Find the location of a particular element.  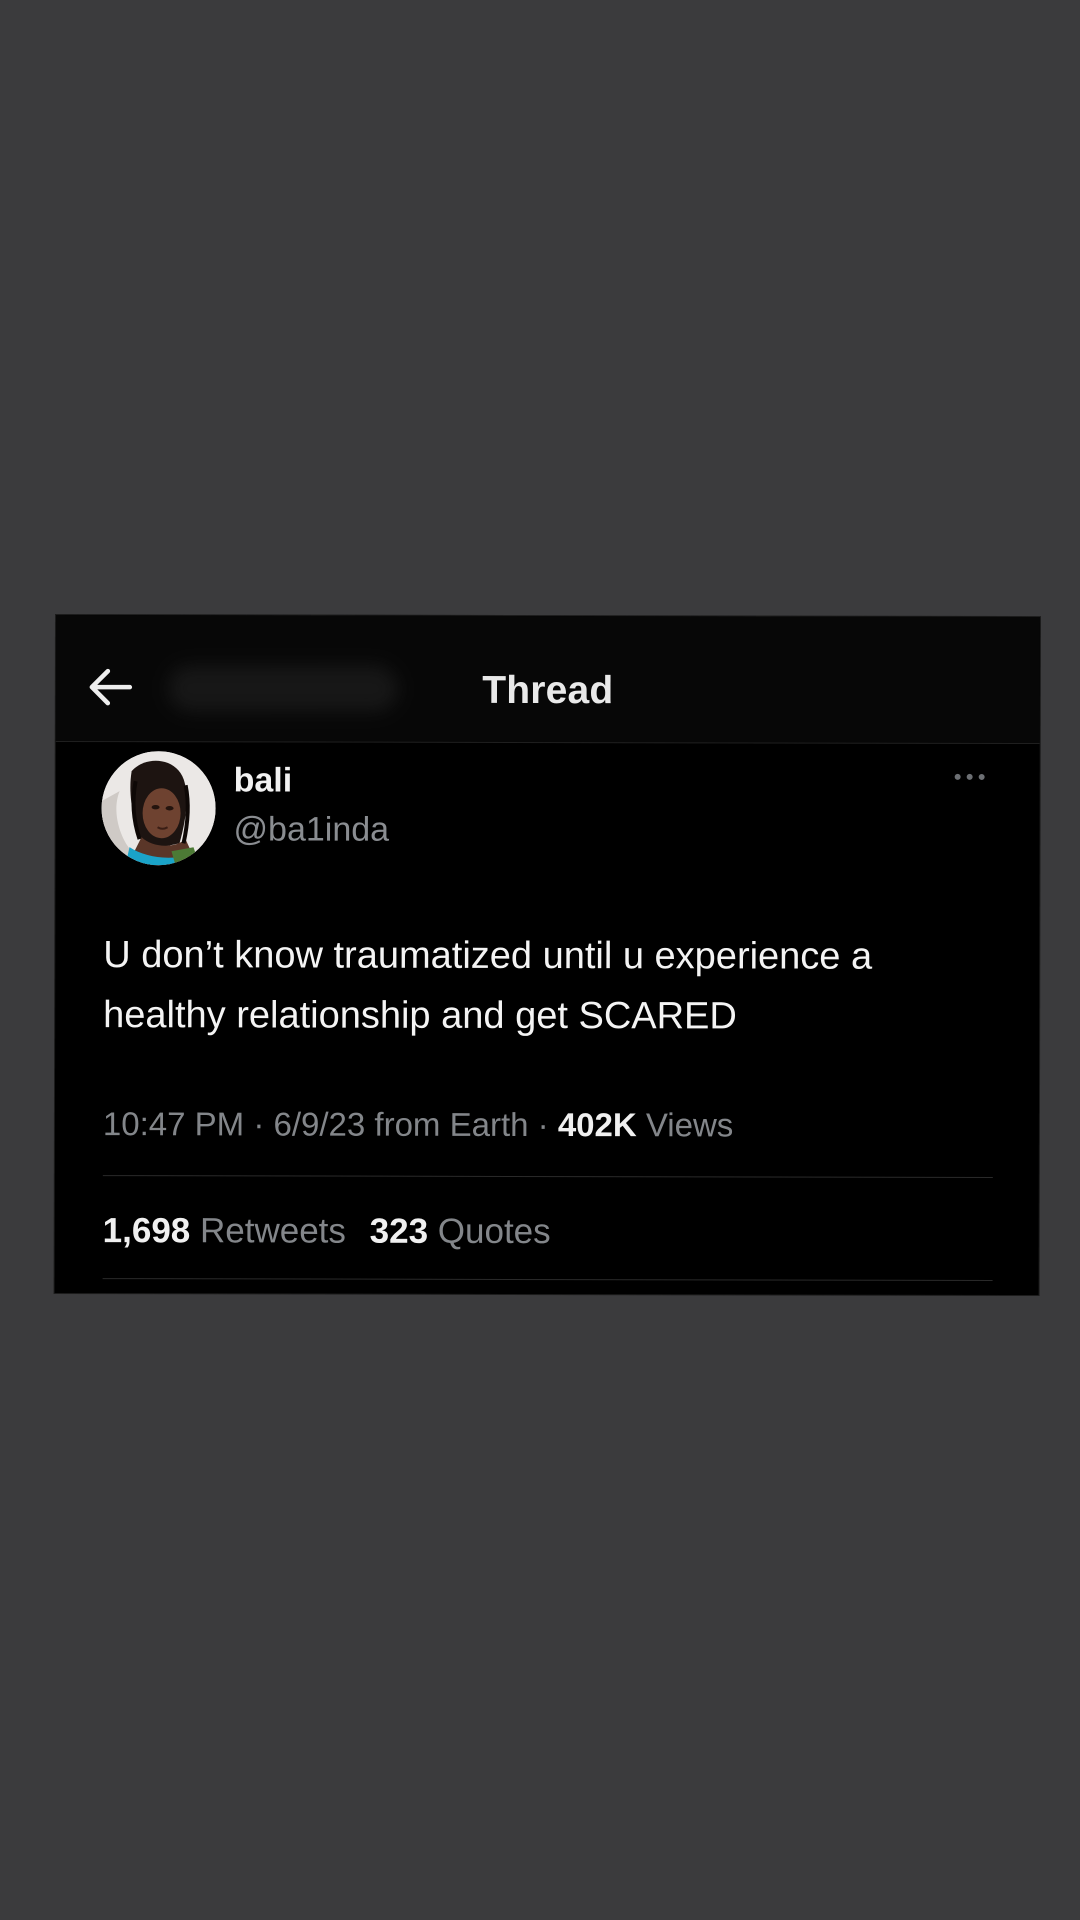

username-handle: @ba1inda is located at coordinates (312, 829).